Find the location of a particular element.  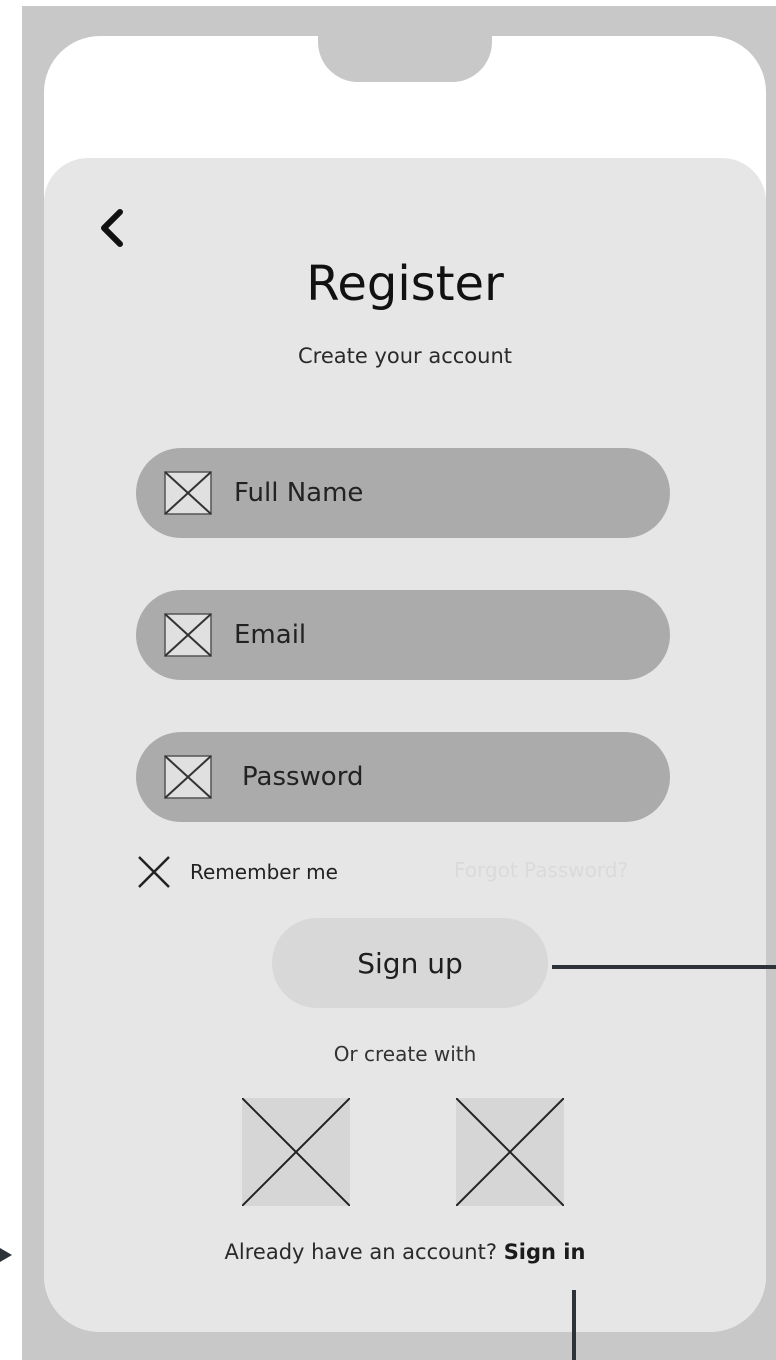

remember-me-label: Remember me is located at coordinates (264, 872).